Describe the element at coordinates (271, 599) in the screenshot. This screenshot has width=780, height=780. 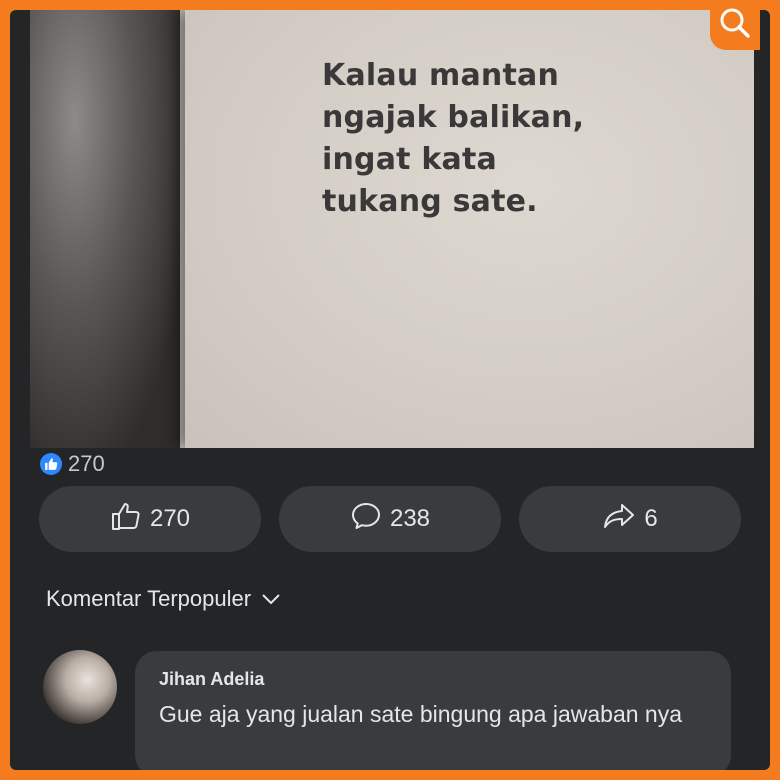
I see `chevron-down-icon` at that location.